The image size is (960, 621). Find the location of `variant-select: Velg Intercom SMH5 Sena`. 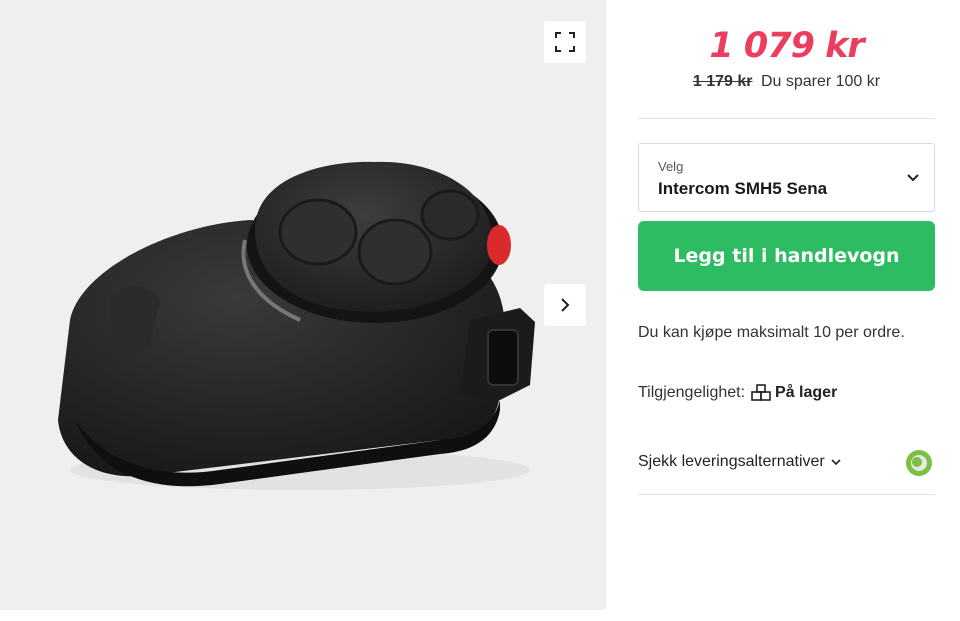

variant-select: Velg Intercom SMH5 Sena is located at coordinates (786, 177).